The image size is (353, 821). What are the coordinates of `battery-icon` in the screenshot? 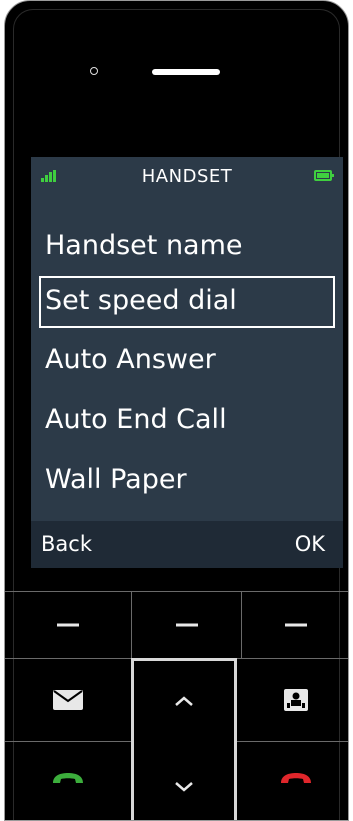 It's located at (324, 175).